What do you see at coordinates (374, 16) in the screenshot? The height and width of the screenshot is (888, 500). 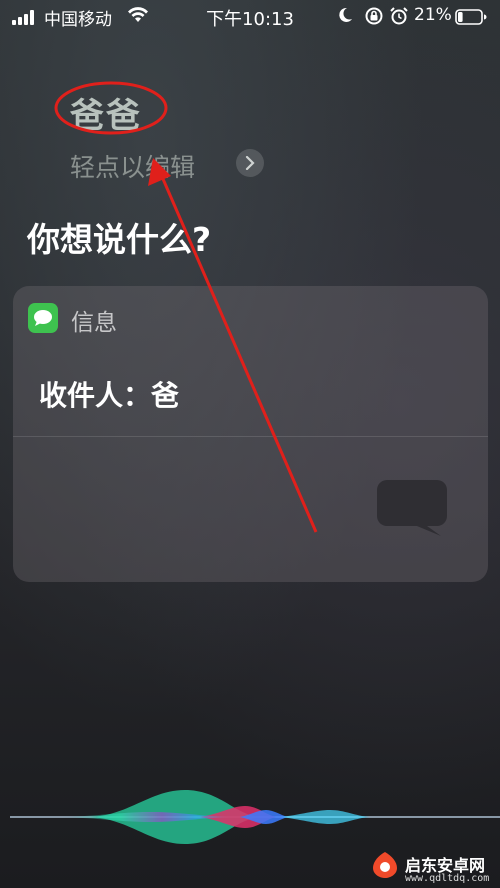 I see `rotation-lock-icon` at bounding box center [374, 16].